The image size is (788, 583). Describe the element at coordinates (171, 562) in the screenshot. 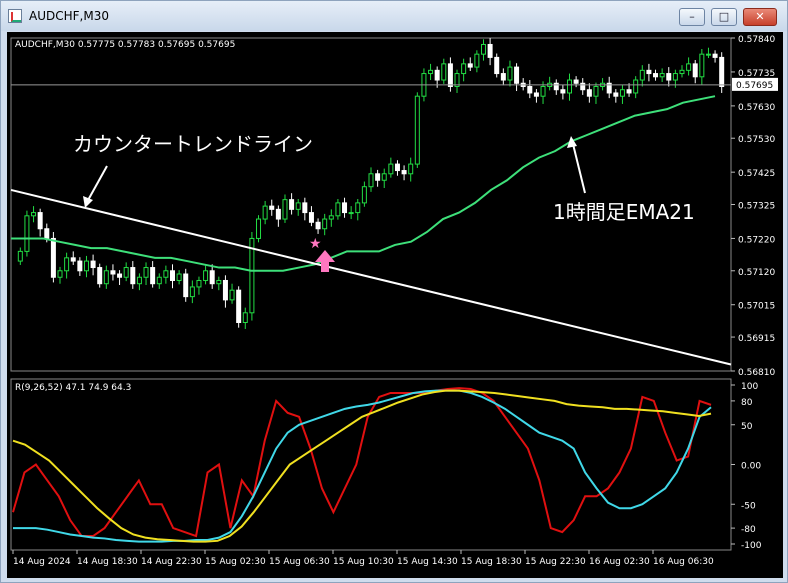

I see `time-tick-label: 14 Aug 22:30` at that location.